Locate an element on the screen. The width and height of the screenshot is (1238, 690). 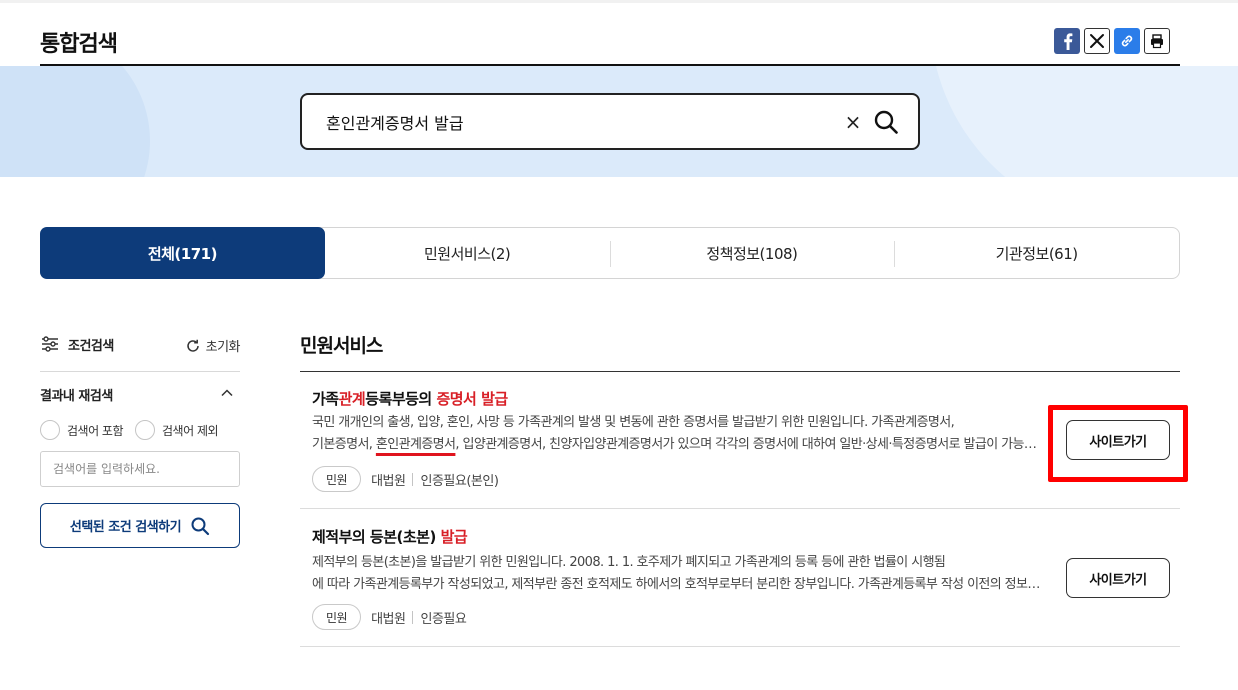
divider is located at coordinates (140, 371).